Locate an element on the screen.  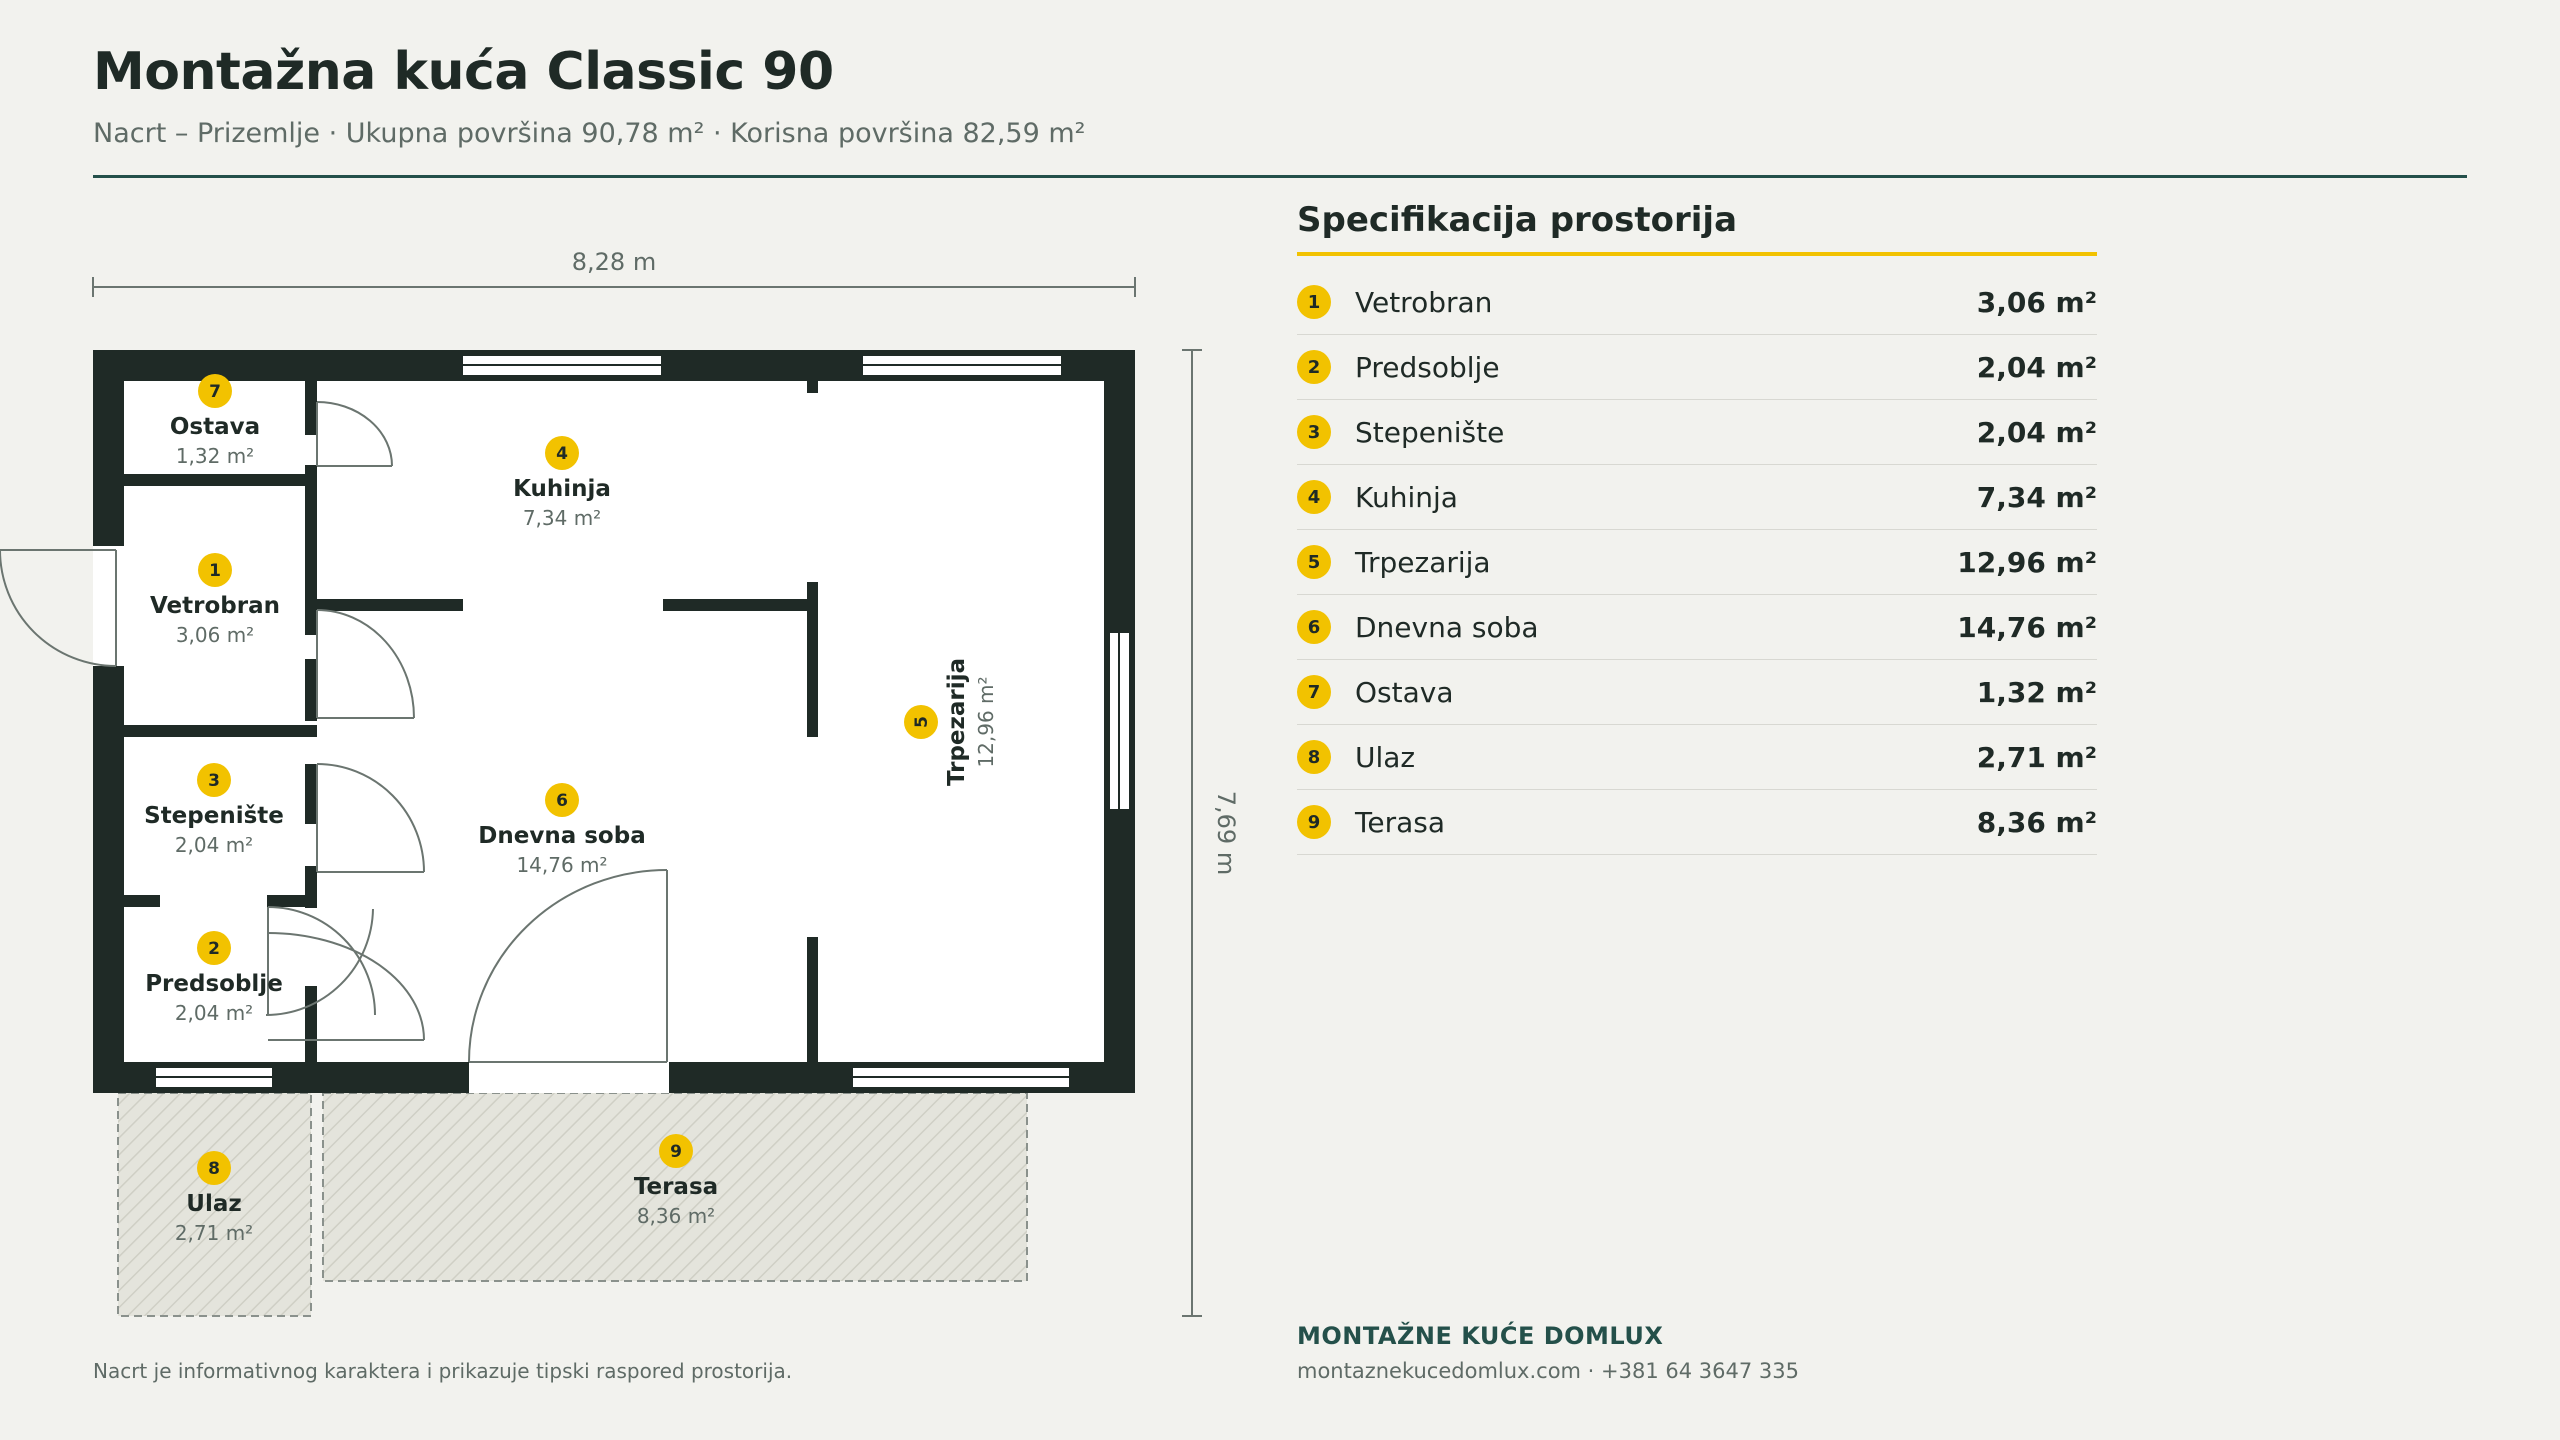
room-number-badge: 4 is located at coordinates (1314, 497).